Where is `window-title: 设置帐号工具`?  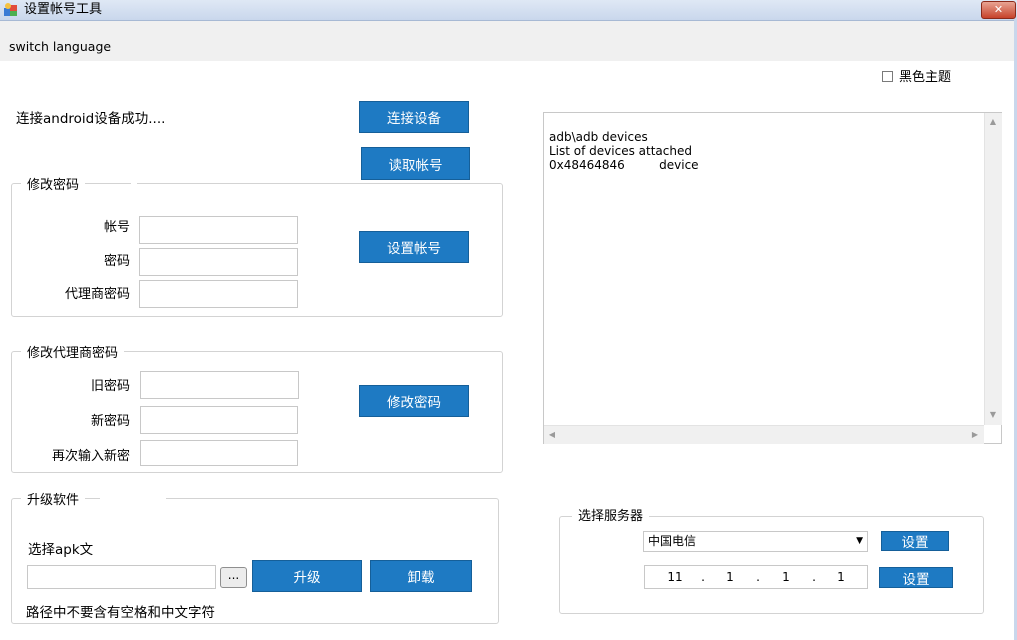 window-title: 设置帐号工具 is located at coordinates (63, 9).